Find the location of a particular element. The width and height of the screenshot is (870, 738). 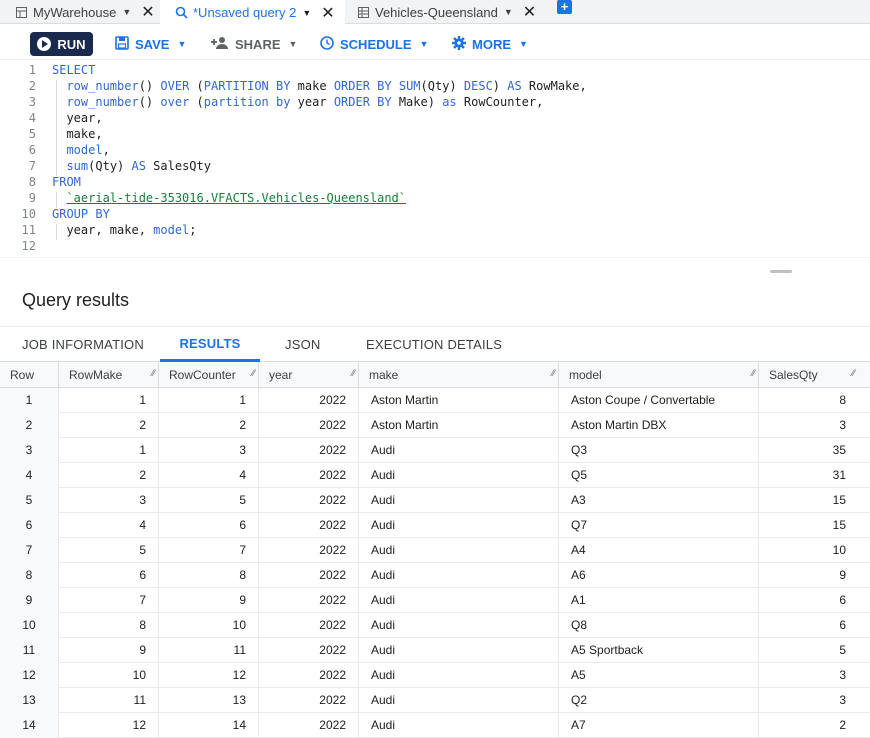

table-cell: Q7 is located at coordinates (658, 525).